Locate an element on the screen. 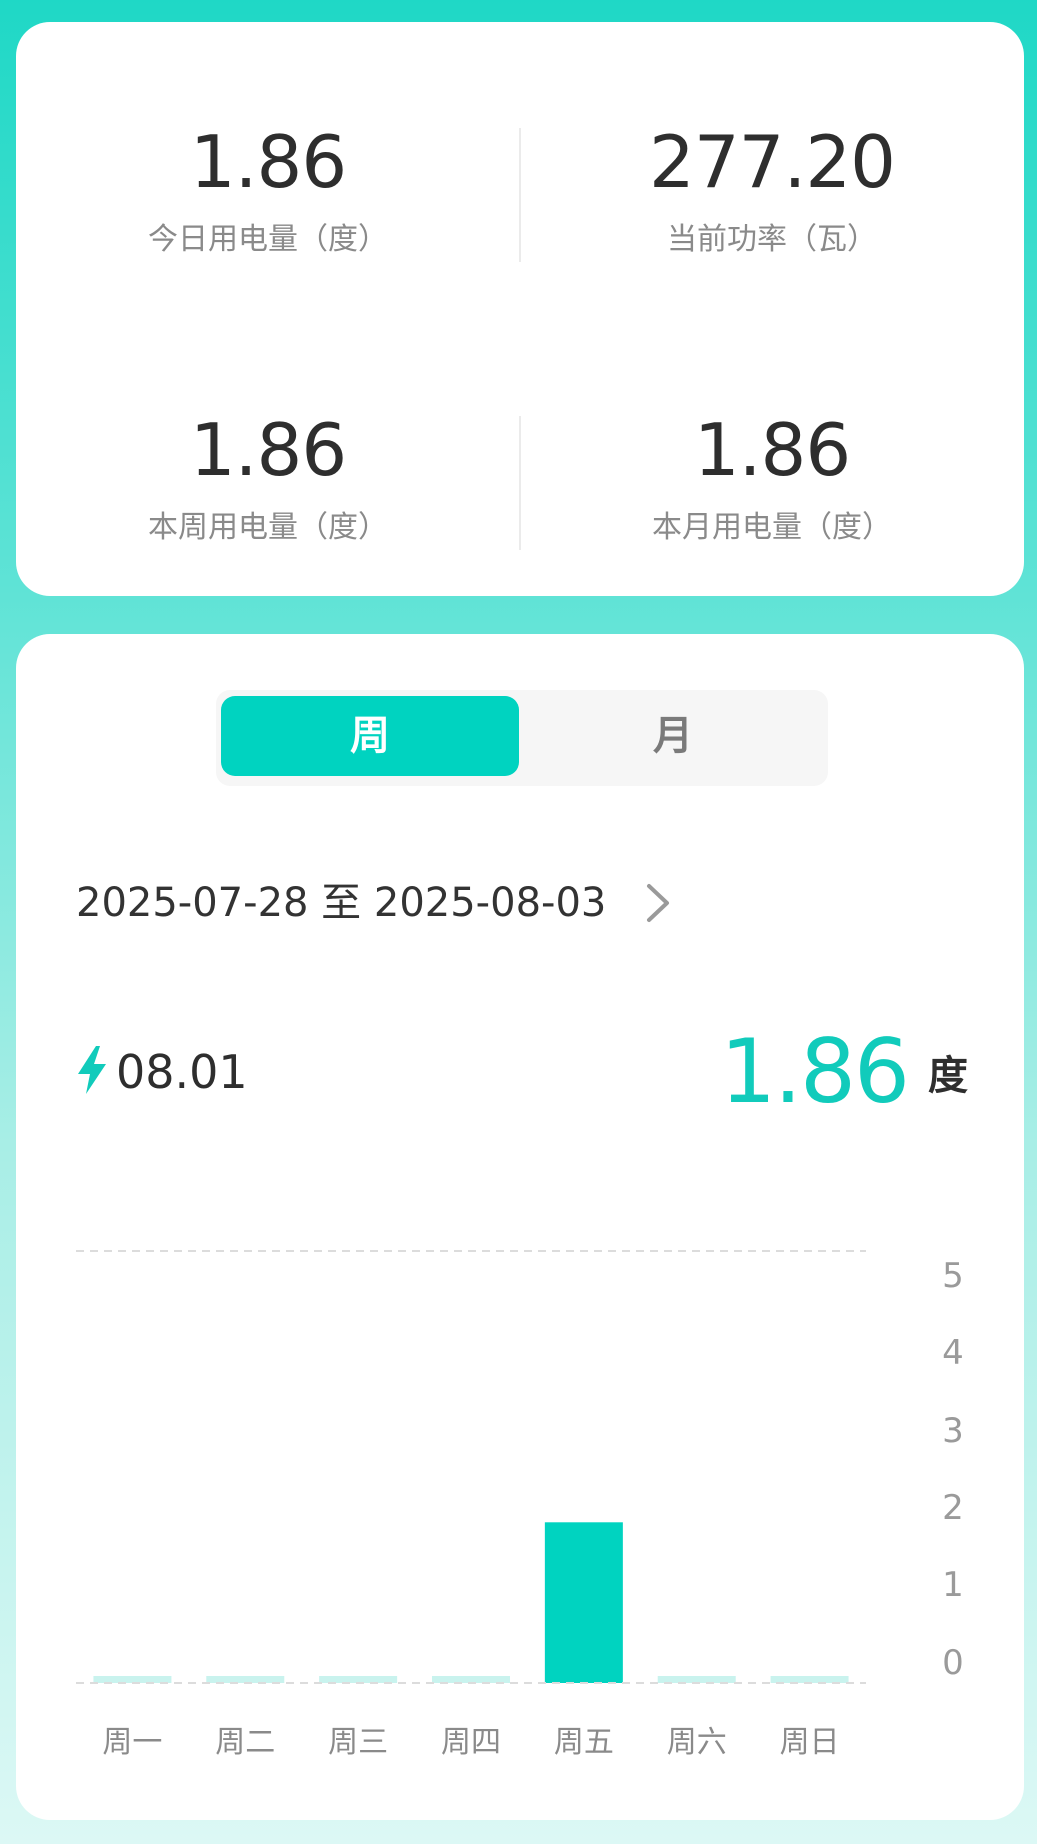 This screenshot has height=1844, width=1037. y-tick-label: 3 is located at coordinates (953, 1431).